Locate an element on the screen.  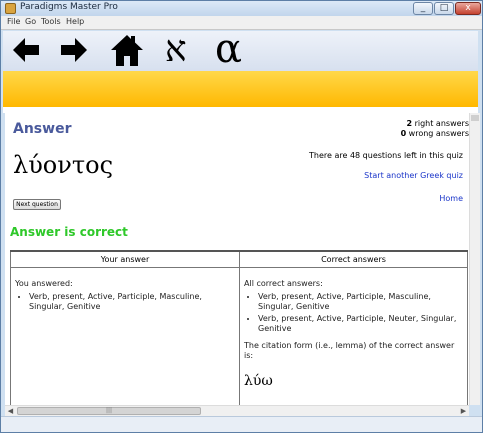
result-status: Answer is correct is located at coordinates (69, 232).